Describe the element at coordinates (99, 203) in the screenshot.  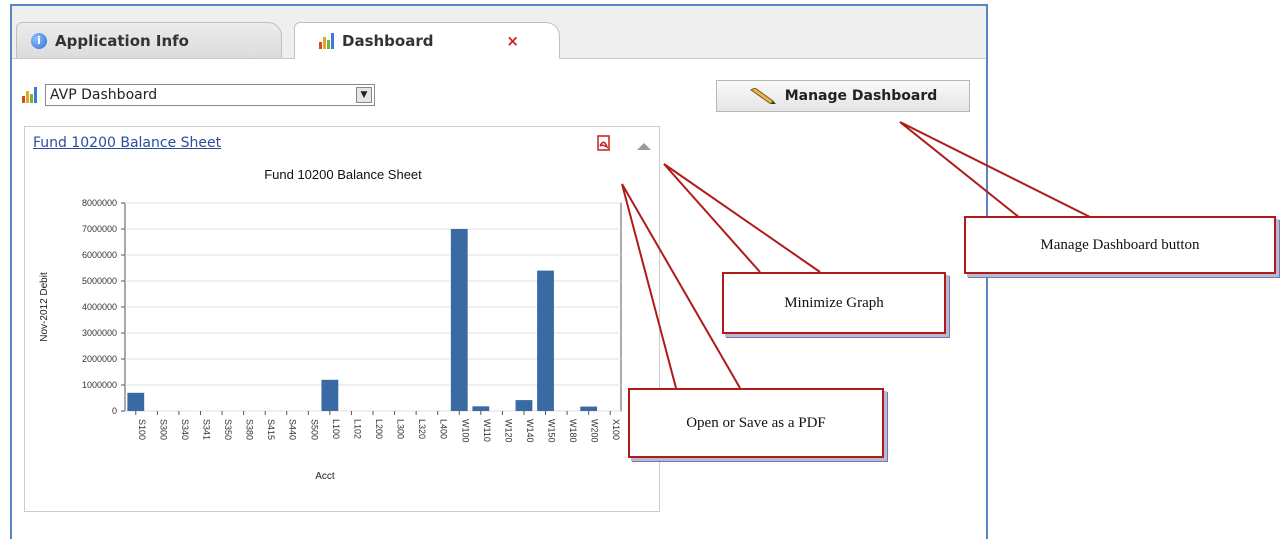
I see `y-tick-label: 8000000` at that location.